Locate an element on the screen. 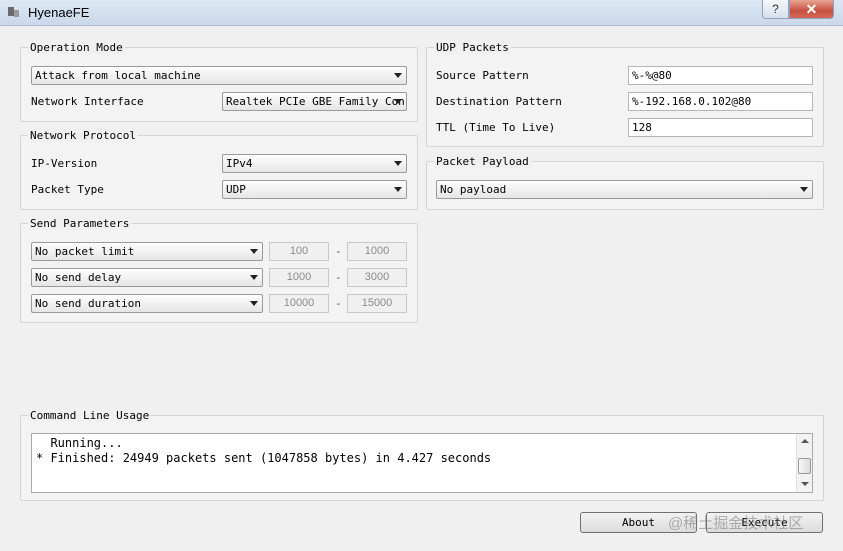  send-delay-value: No send delay is located at coordinates (78, 277).